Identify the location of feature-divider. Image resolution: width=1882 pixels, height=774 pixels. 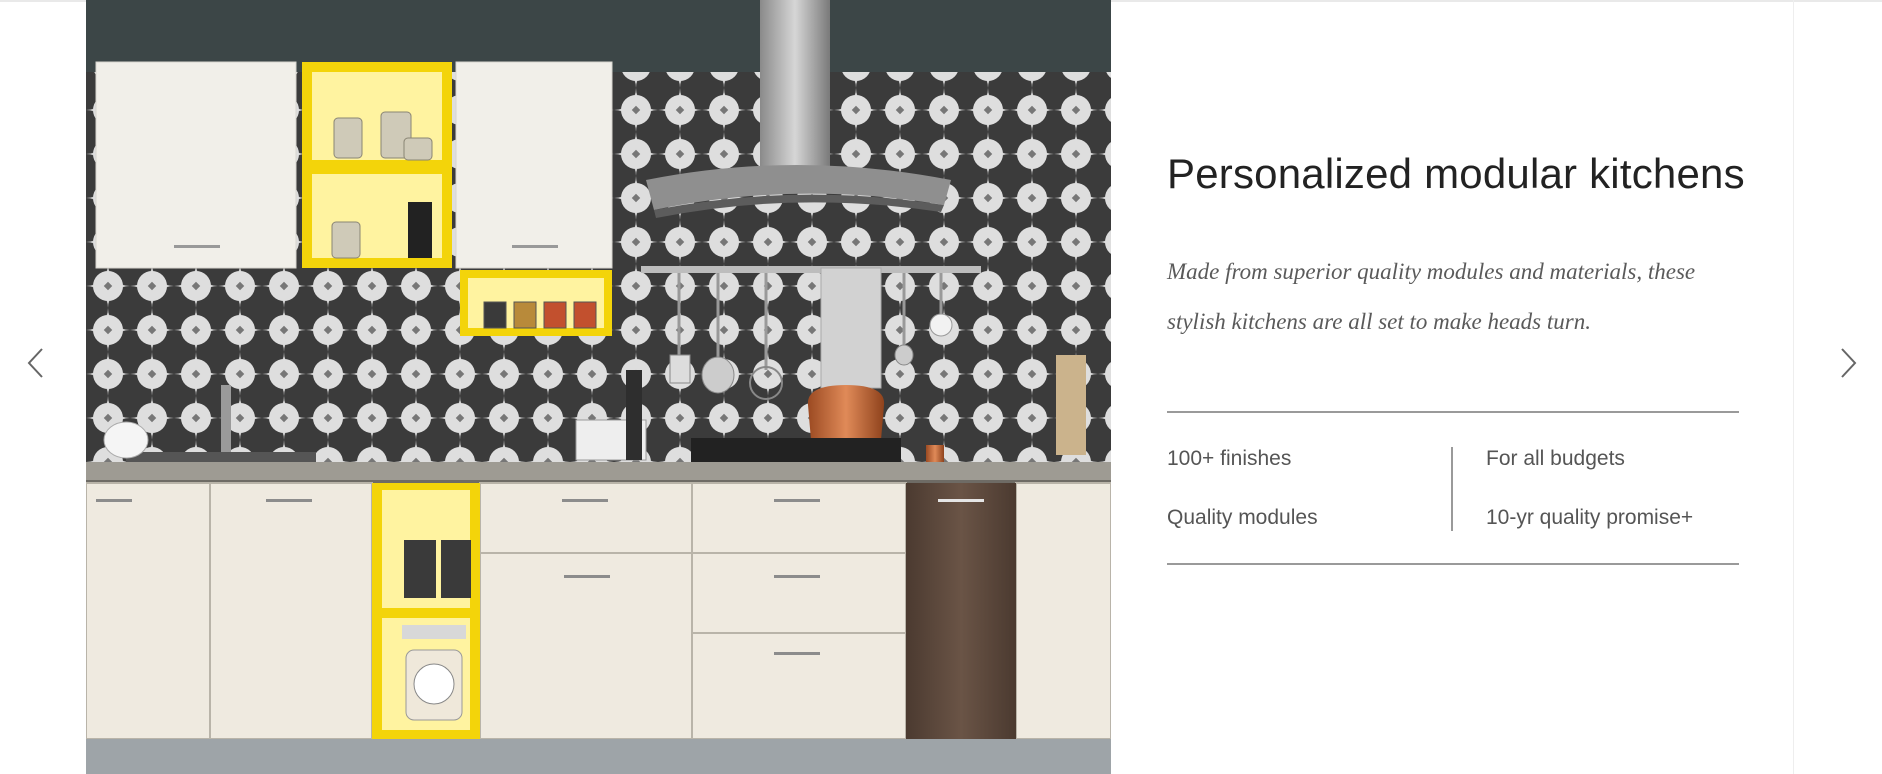
(1452, 489).